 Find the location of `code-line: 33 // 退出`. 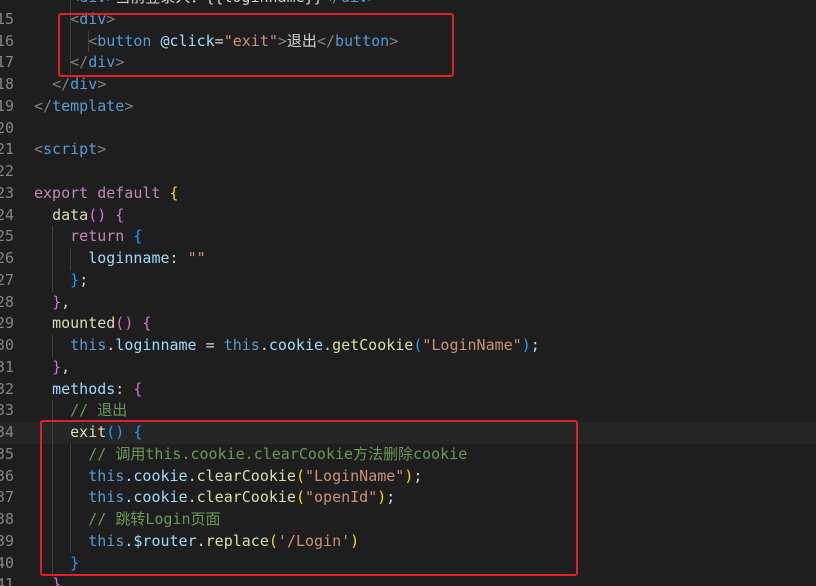

code-line: 33 // 退出 is located at coordinates (408, 411).